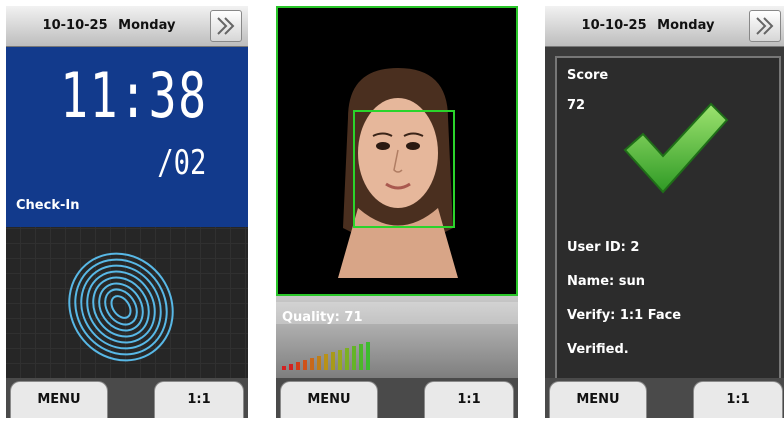 This screenshot has width=784, height=422. Describe the element at coordinates (134, 95) in the screenshot. I see `clock-time: 11:38` at that location.